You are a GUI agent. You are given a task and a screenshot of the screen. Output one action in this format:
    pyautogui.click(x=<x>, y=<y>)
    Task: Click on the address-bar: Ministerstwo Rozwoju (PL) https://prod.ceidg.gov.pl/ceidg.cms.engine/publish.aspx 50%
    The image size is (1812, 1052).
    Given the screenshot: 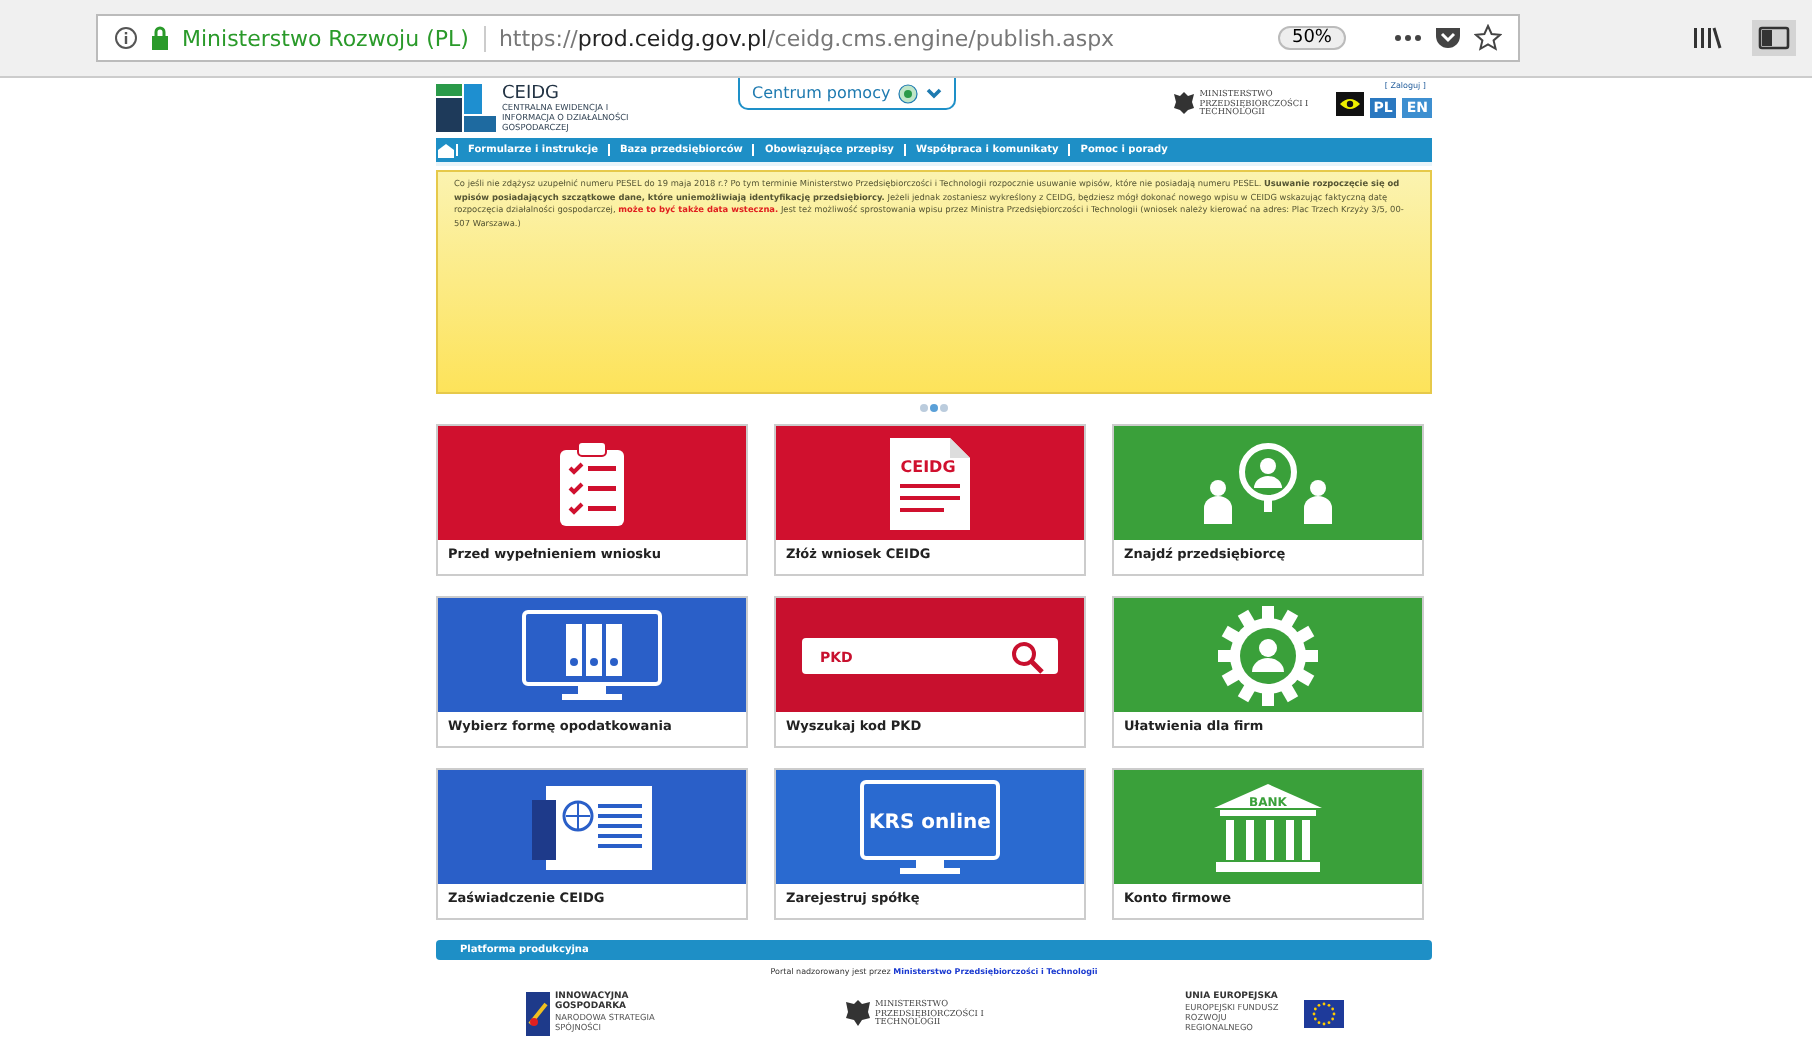 What is the action you would take?
    pyautogui.click(x=808, y=38)
    